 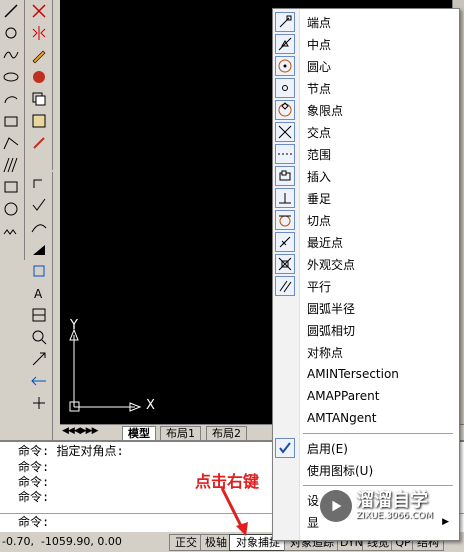 What do you see at coordinates (39, 55) in the screenshot?
I see `edit-tool-icon` at bounding box center [39, 55].